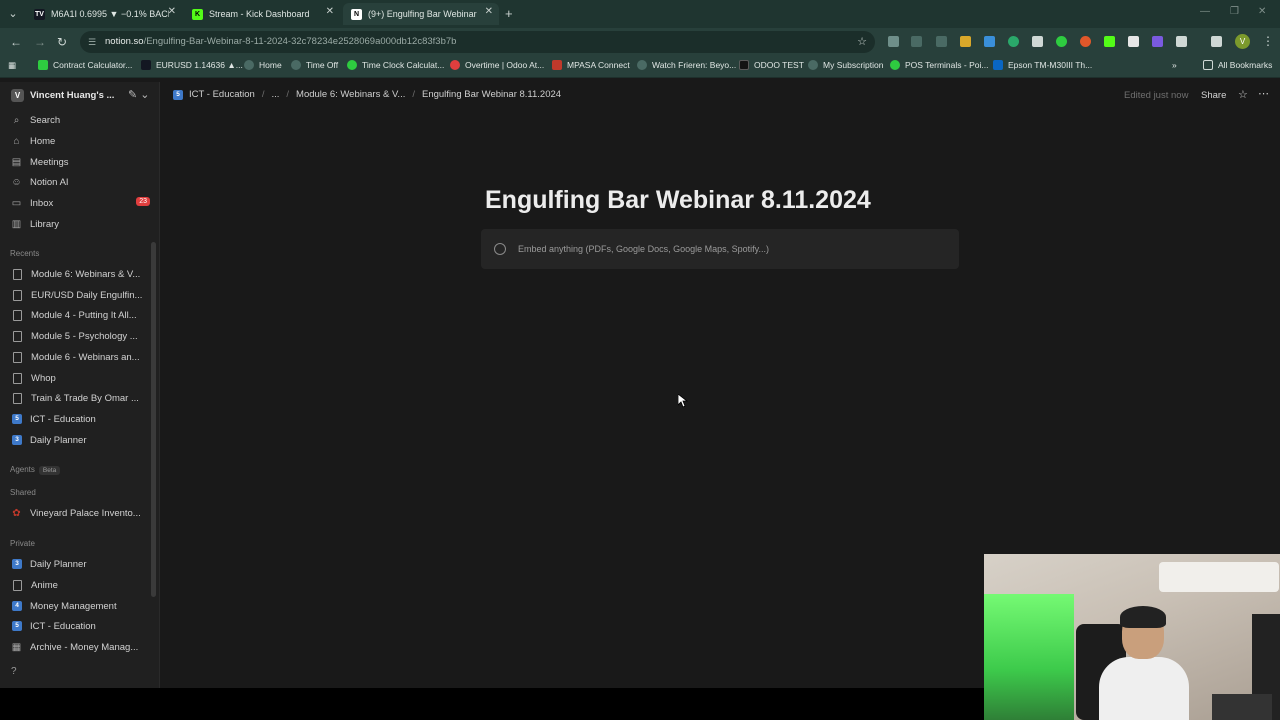  I want to click on share-button: Share, so click(1213, 95).